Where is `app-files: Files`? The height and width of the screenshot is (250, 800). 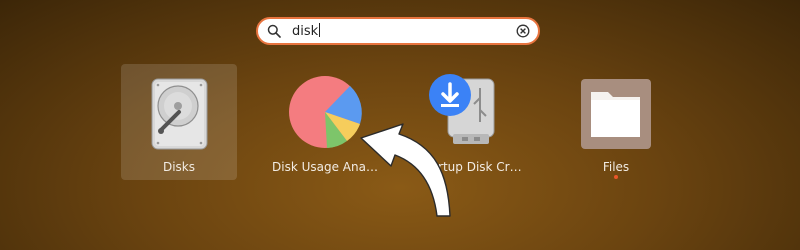 app-files: Files is located at coordinates (616, 122).